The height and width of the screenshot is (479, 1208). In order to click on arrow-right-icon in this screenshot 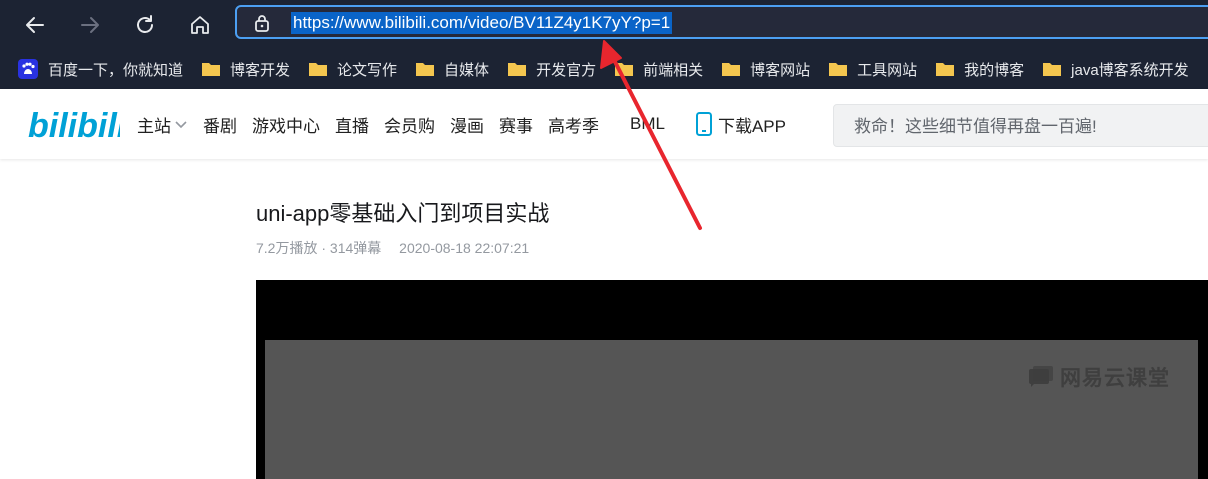, I will do `click(90, 25)`.